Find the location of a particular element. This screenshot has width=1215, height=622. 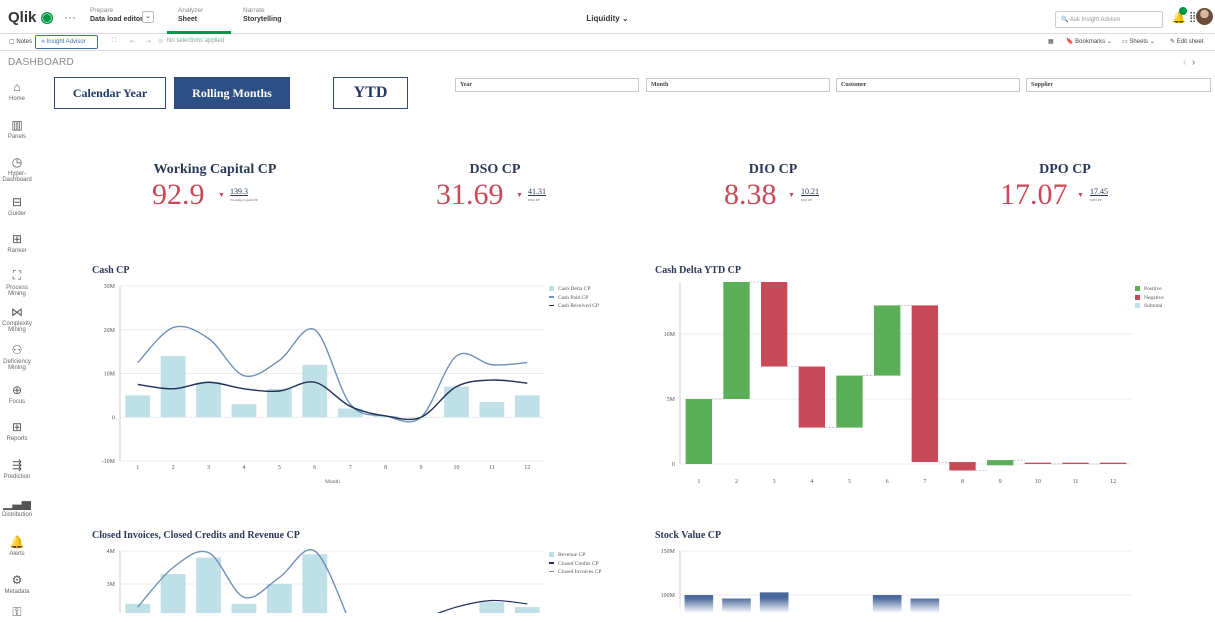

sidebar-item: ⊞ Reports is located at coordinates (17, 431).